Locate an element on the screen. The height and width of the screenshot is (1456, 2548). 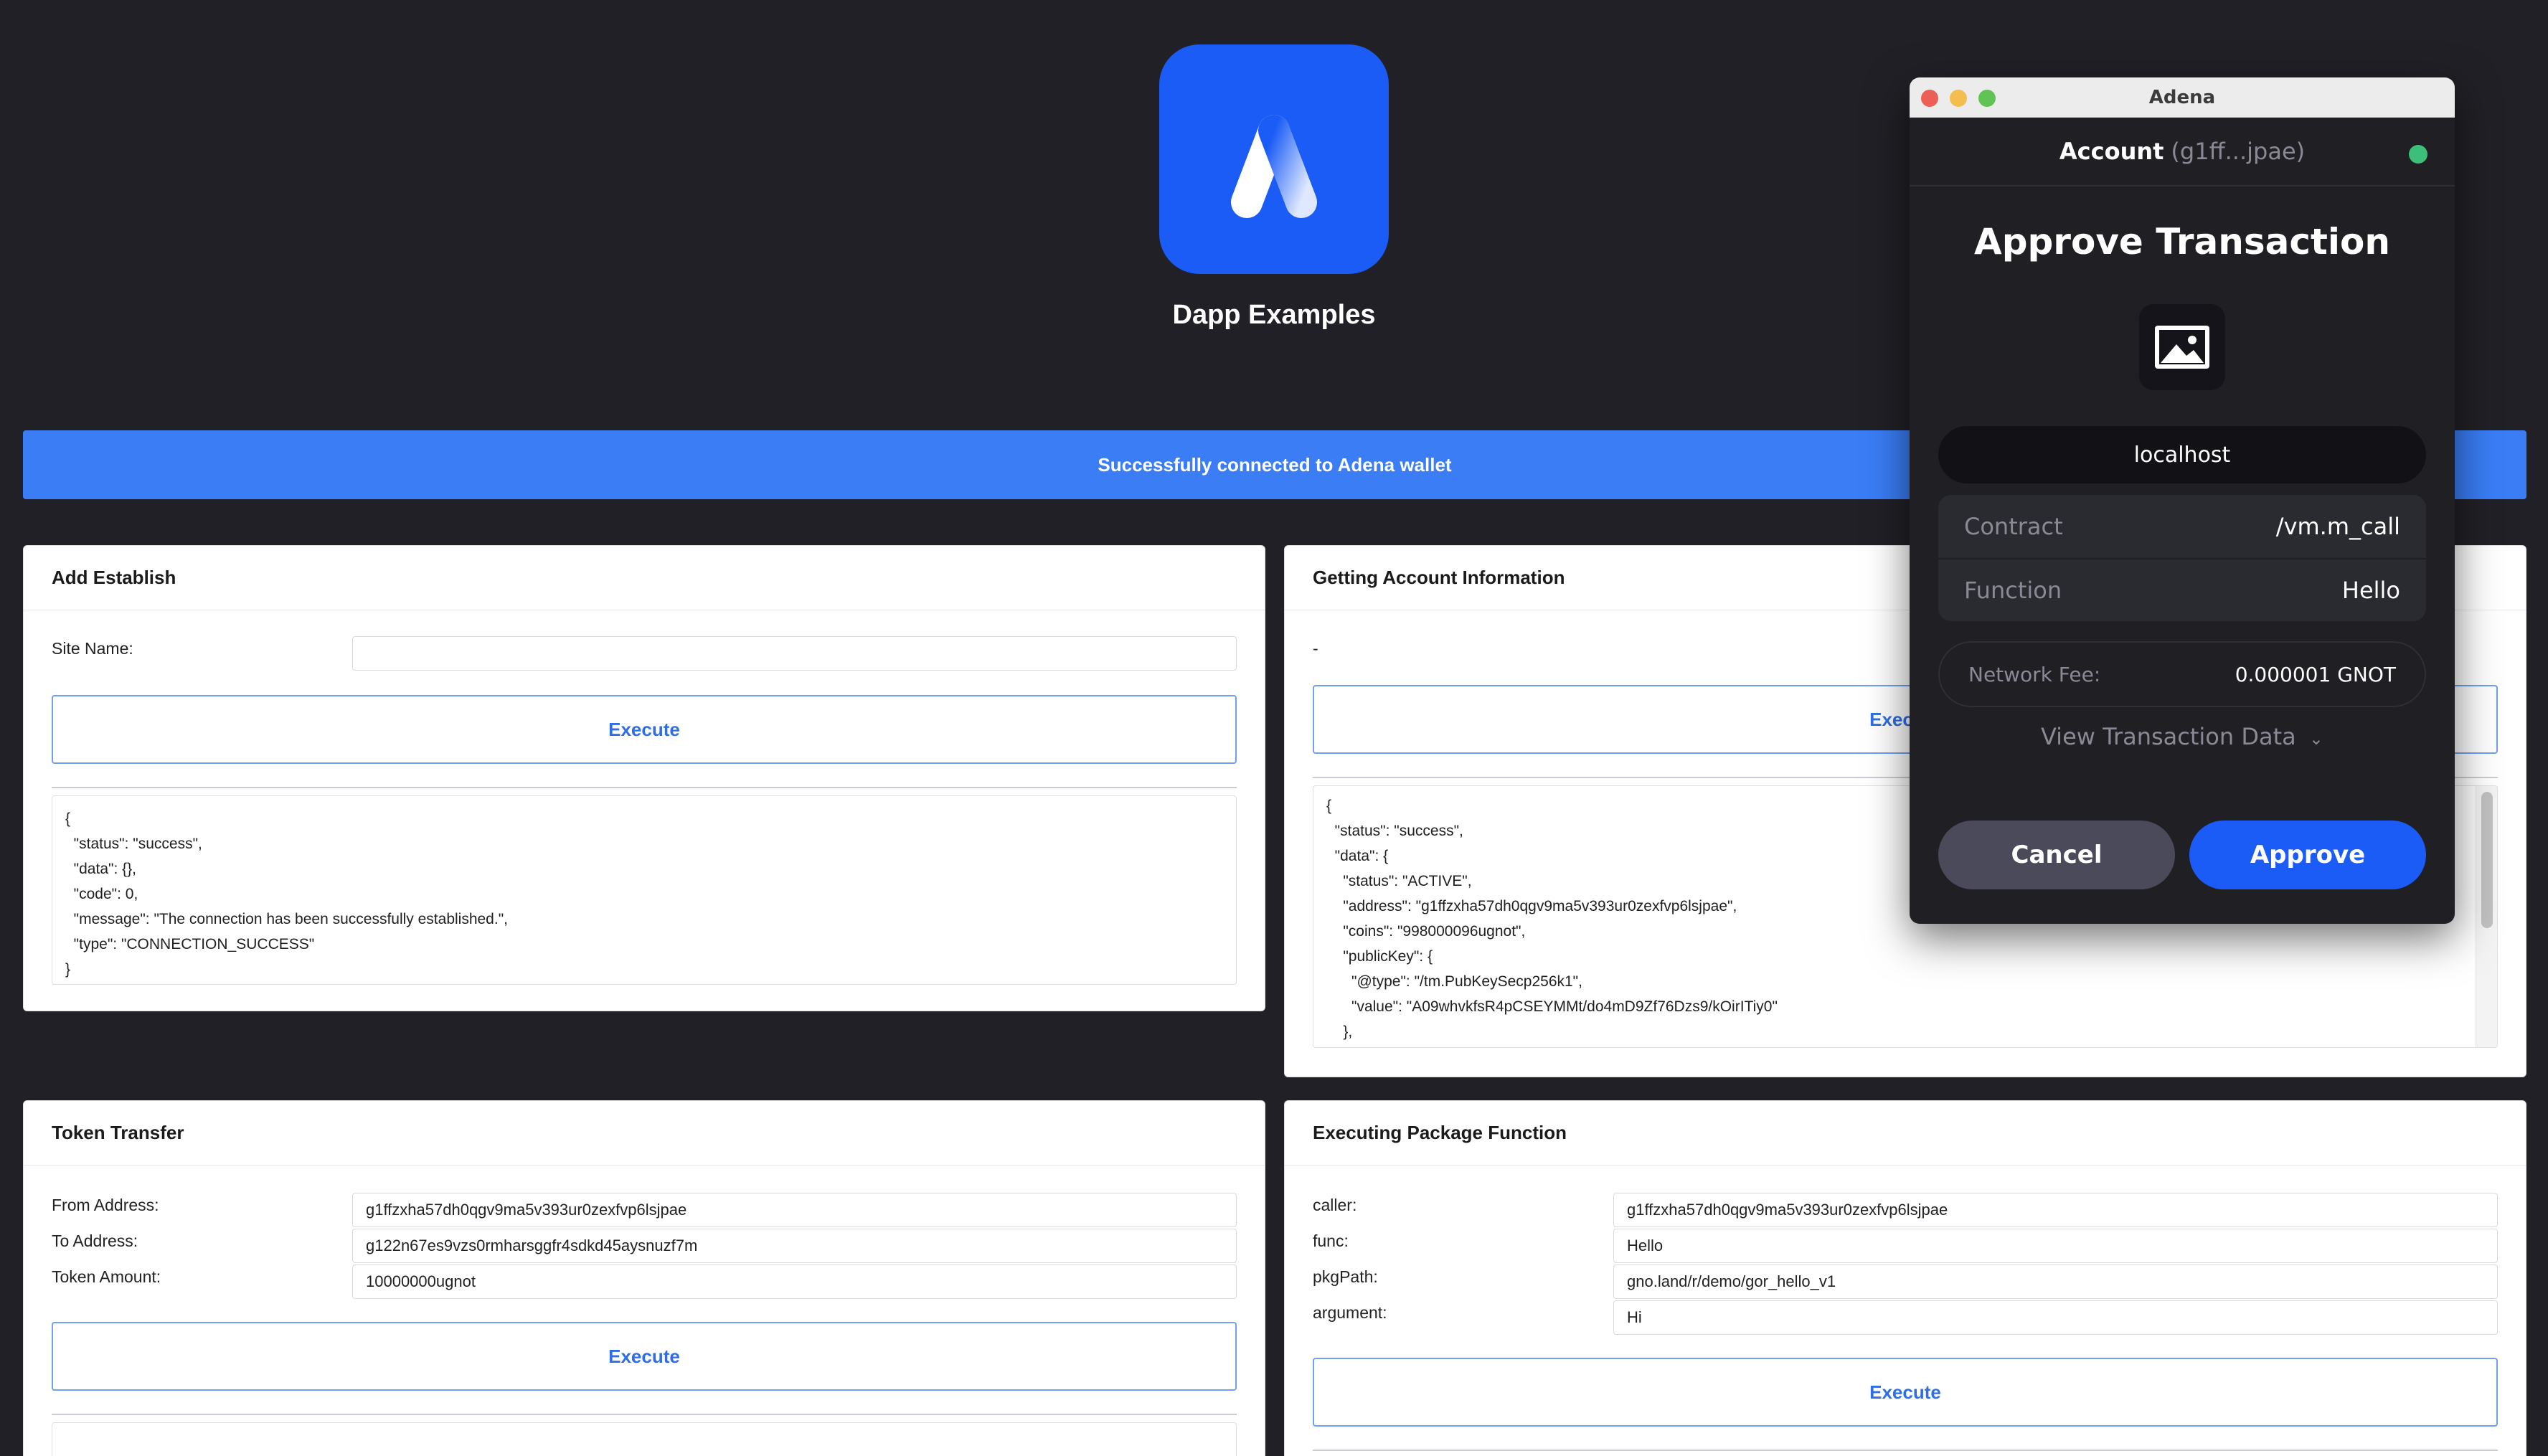
transaction-details: Contract /vm.m_call Function Hello is located at coordinates (2182, 558).